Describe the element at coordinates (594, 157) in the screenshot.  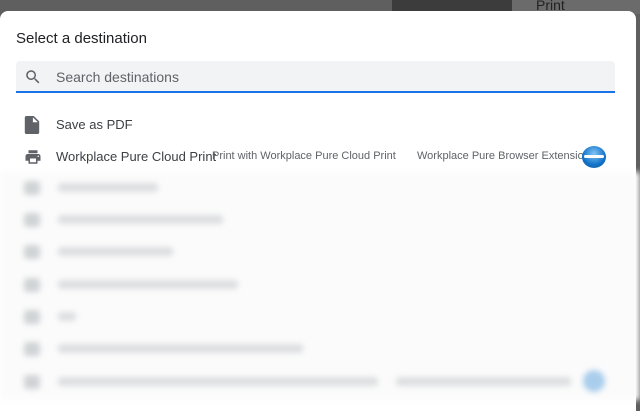
I see `extension-logo-icon` at that location.